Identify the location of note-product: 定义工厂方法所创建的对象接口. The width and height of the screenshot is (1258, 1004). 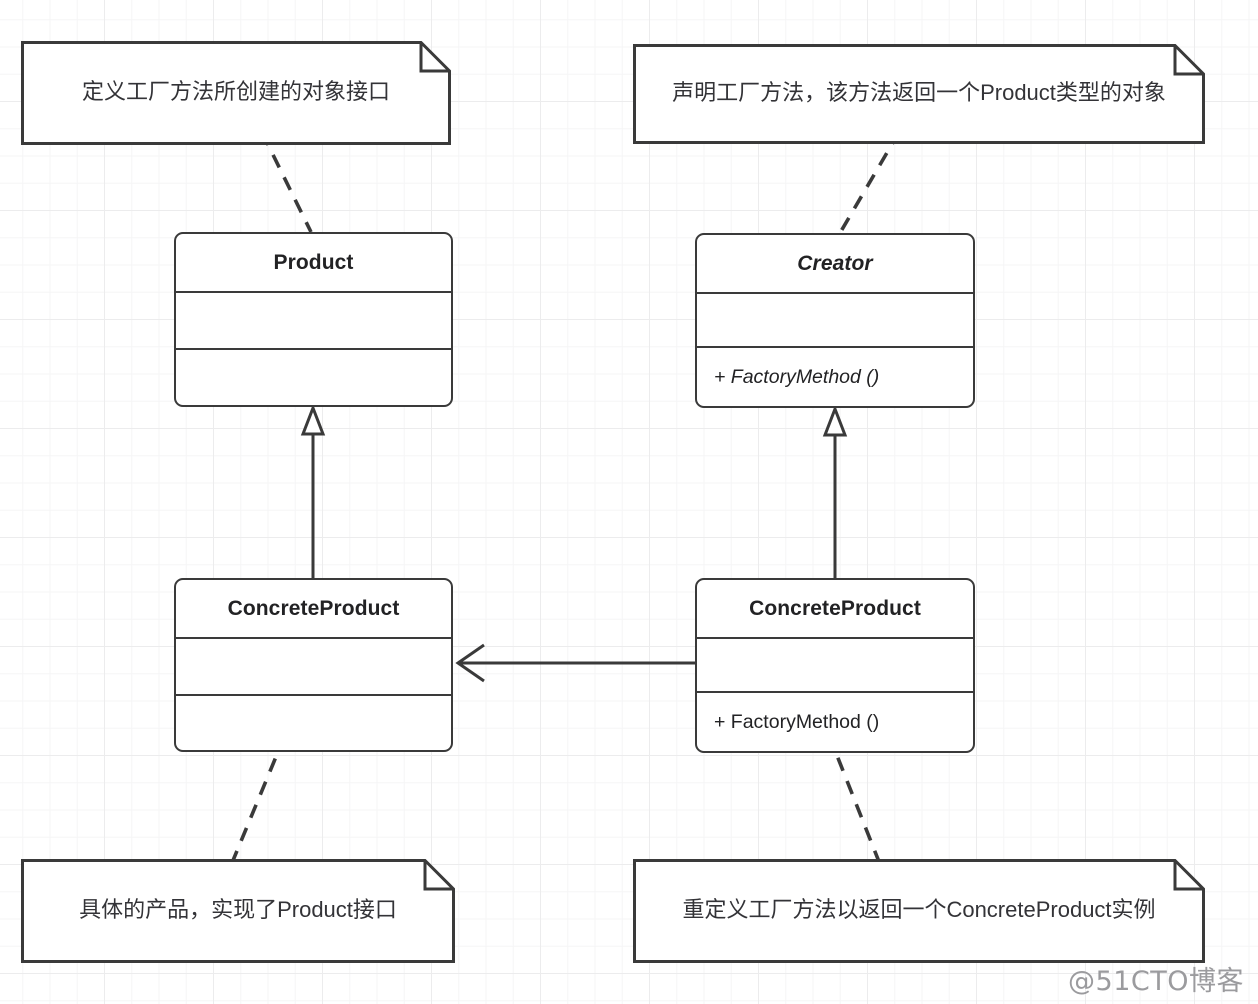
(236, 93).